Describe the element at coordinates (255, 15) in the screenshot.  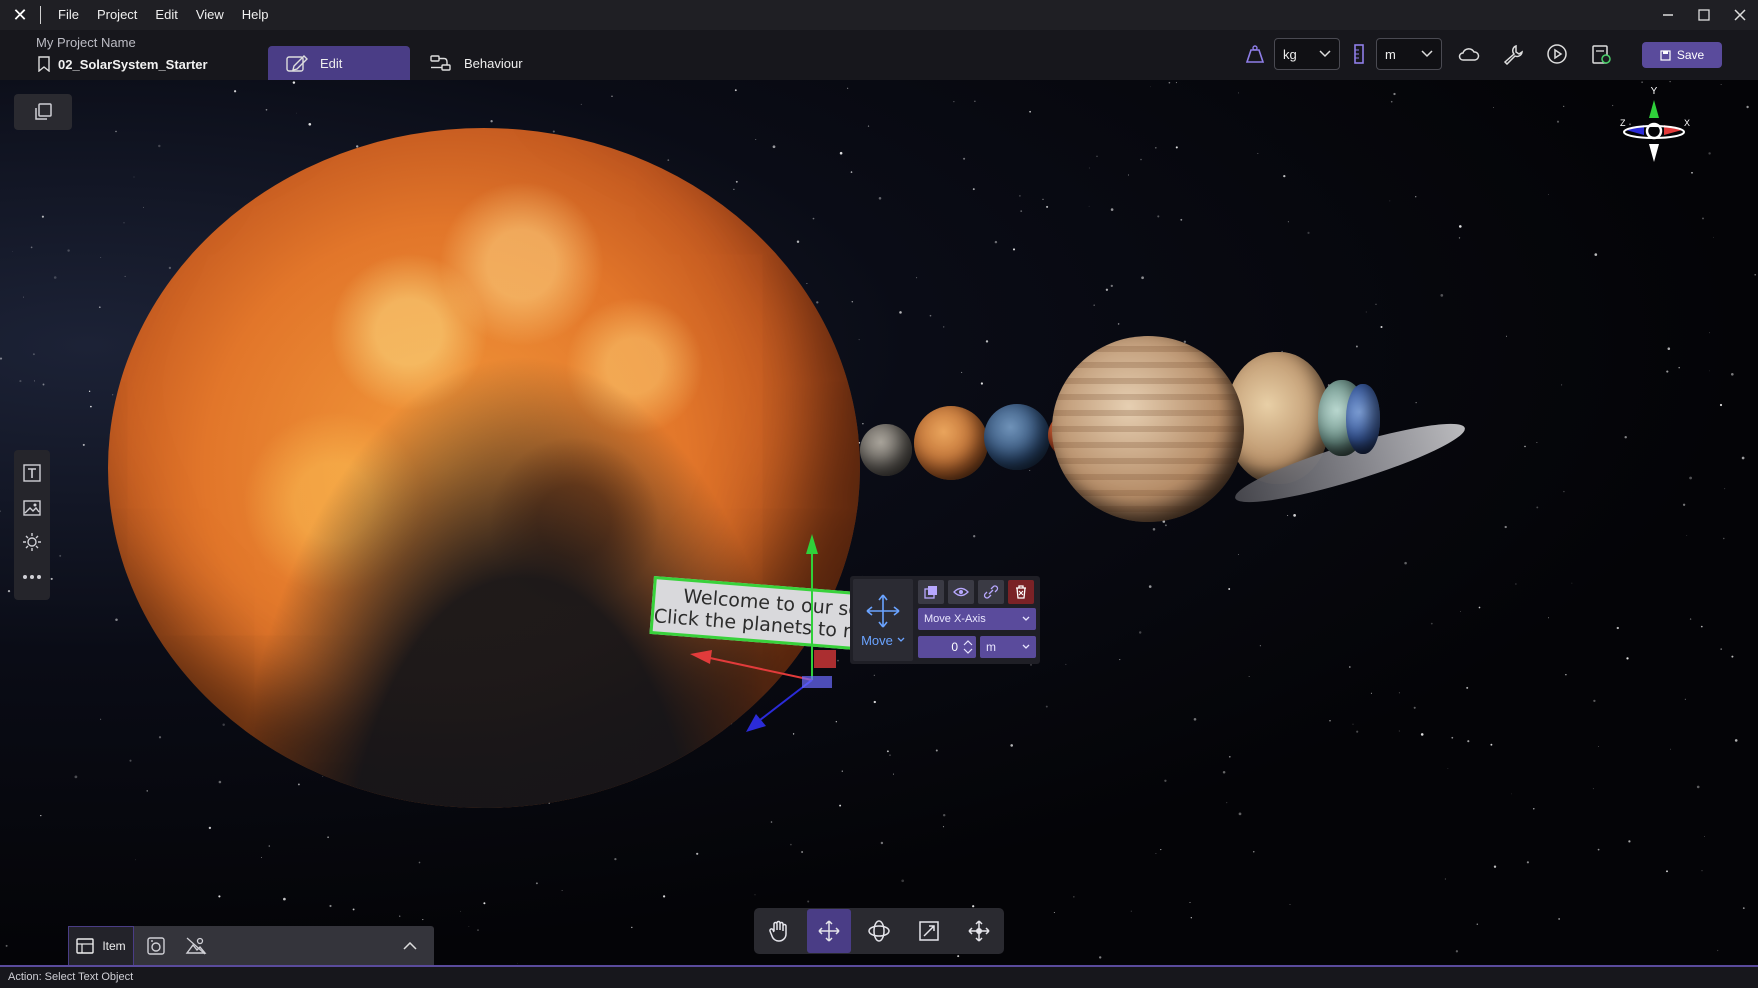
I see `menu-help: Help` at that location.